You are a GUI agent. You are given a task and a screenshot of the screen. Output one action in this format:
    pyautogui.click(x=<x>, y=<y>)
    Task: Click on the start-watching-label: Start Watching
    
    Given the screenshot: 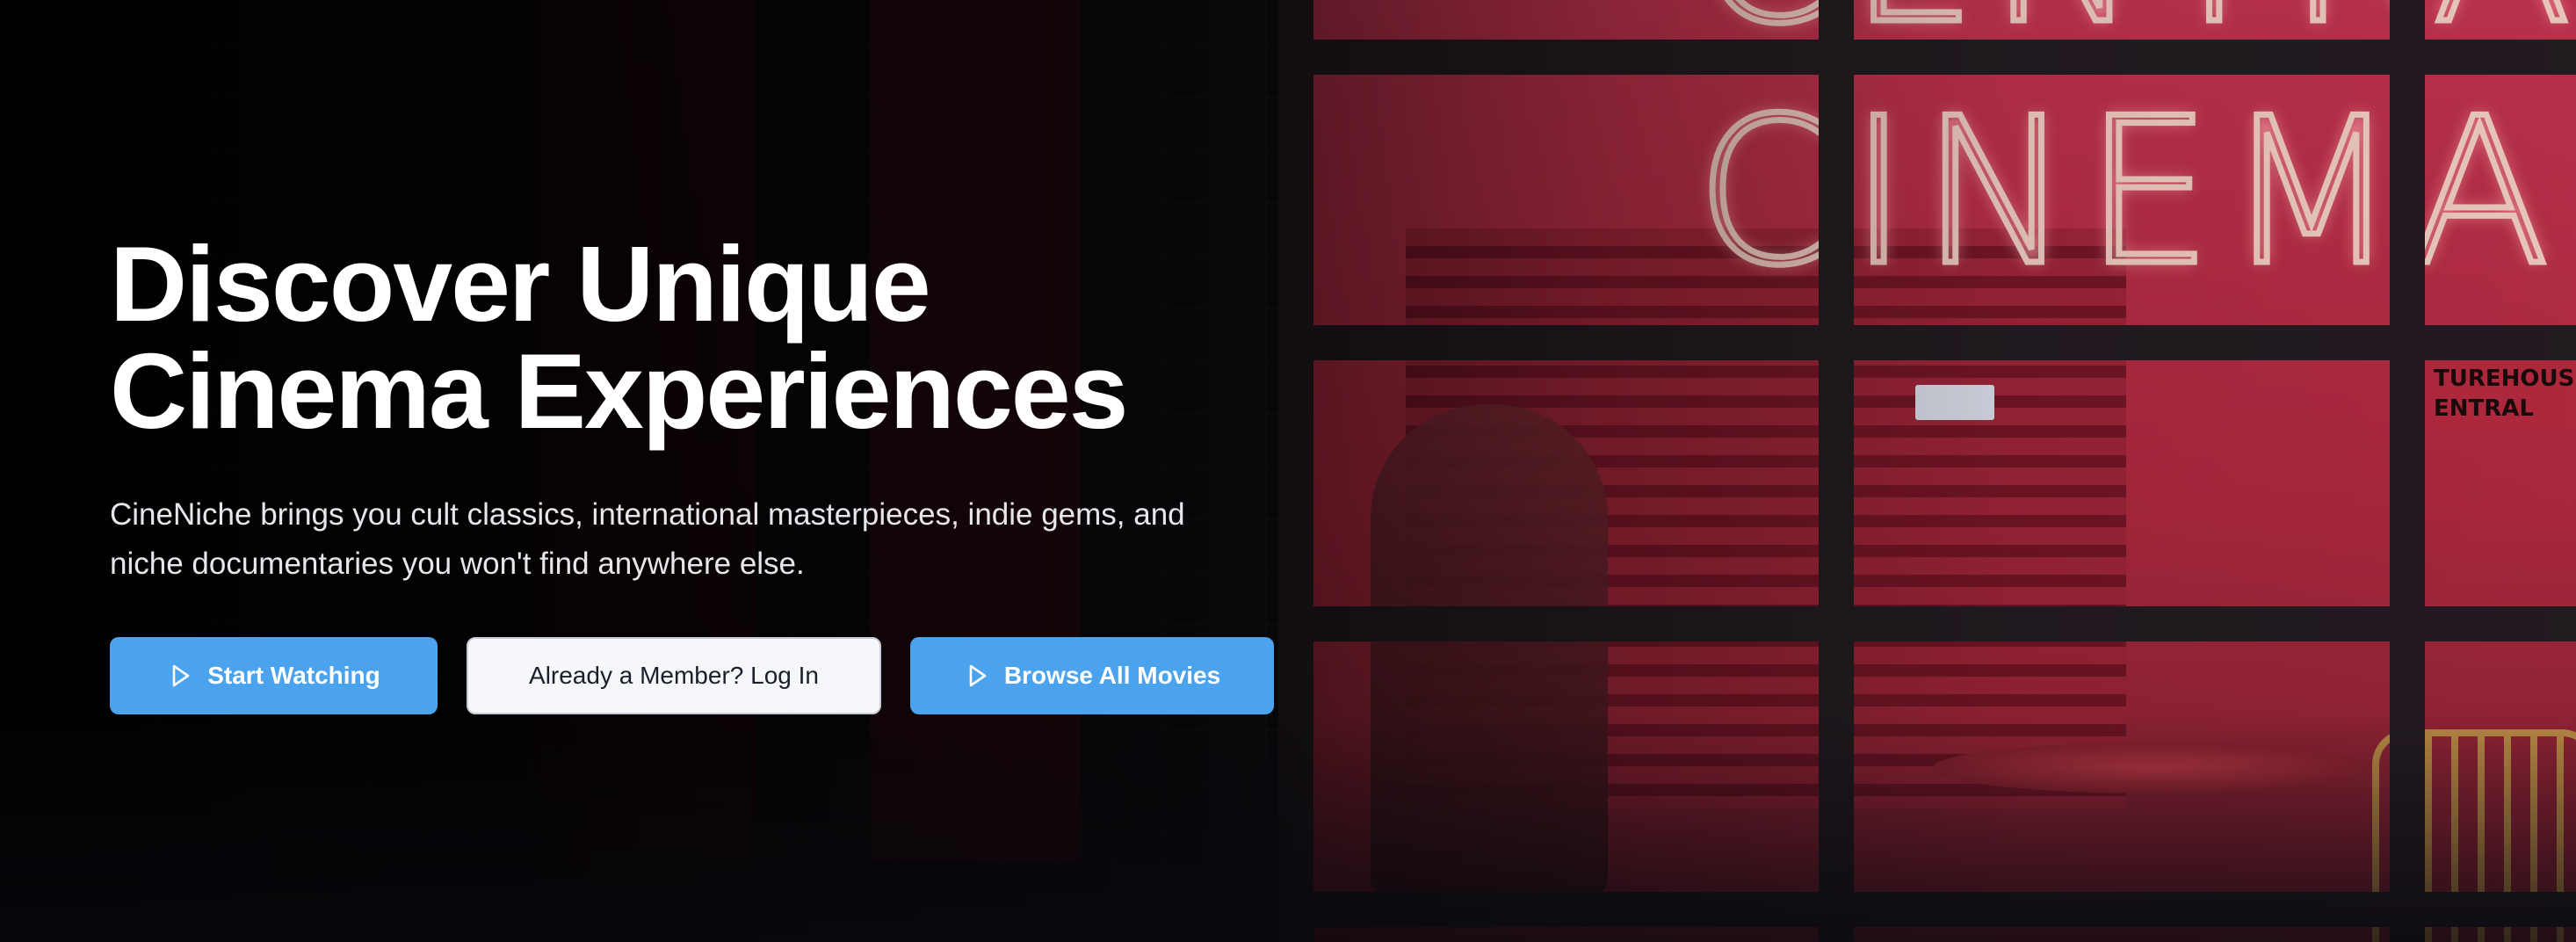 What is the action you would take?
    pyautogui.click(x=293, y=675)
    